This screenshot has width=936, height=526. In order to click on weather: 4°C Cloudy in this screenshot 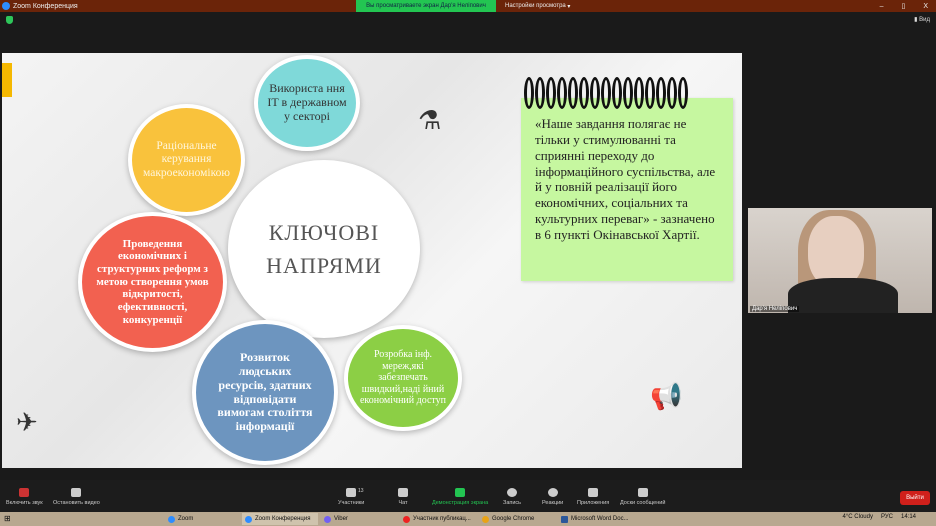, I will do `click(858, 517)`.